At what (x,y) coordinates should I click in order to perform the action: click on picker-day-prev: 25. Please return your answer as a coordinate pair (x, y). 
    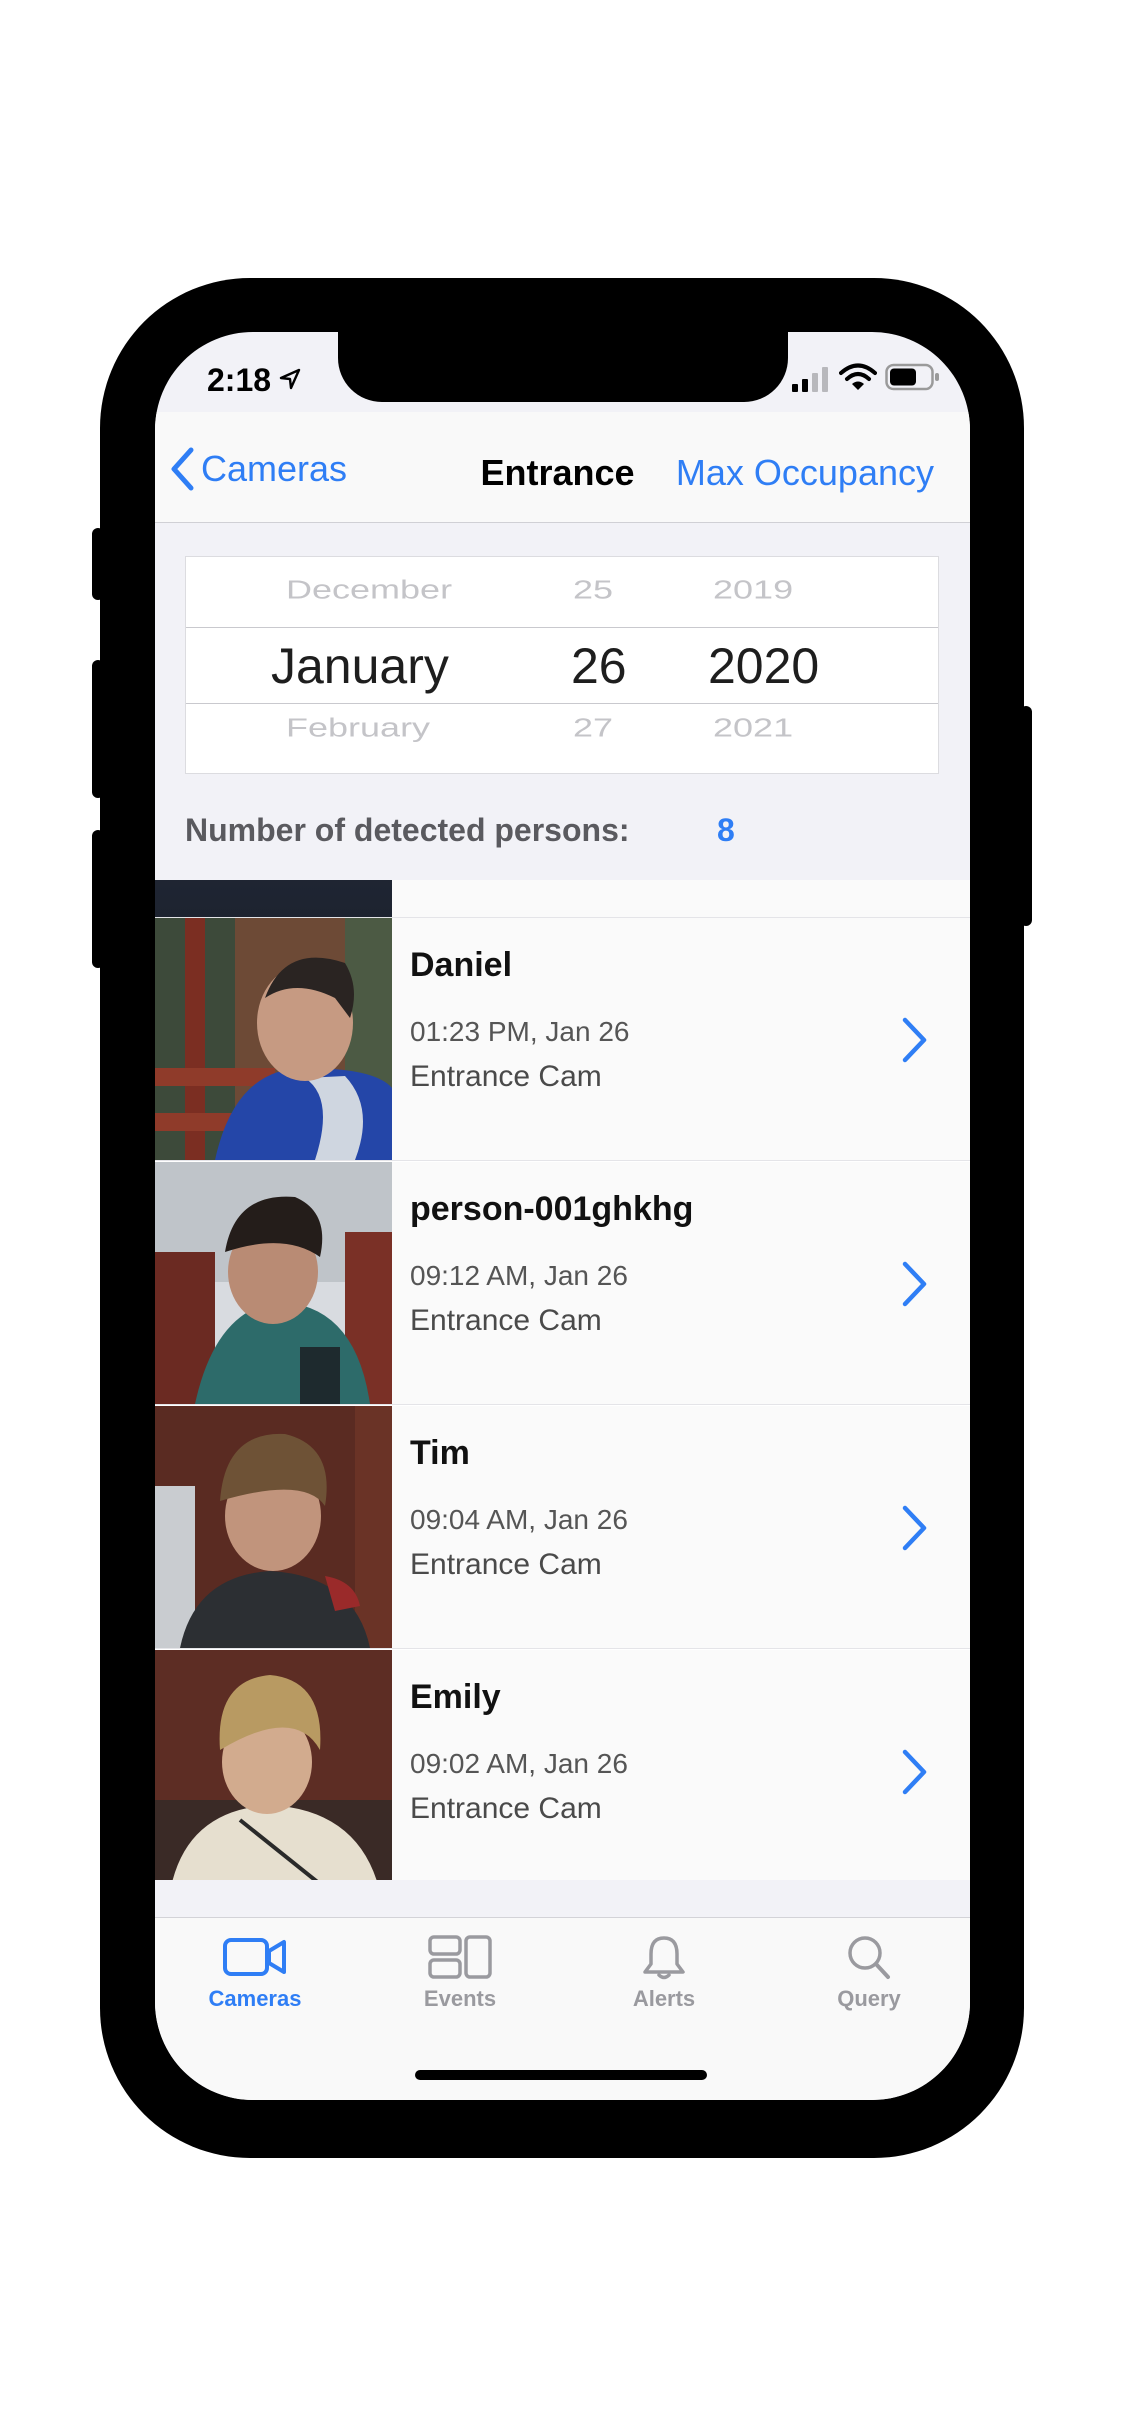
    Looking at the image, I should click on (593, 590).